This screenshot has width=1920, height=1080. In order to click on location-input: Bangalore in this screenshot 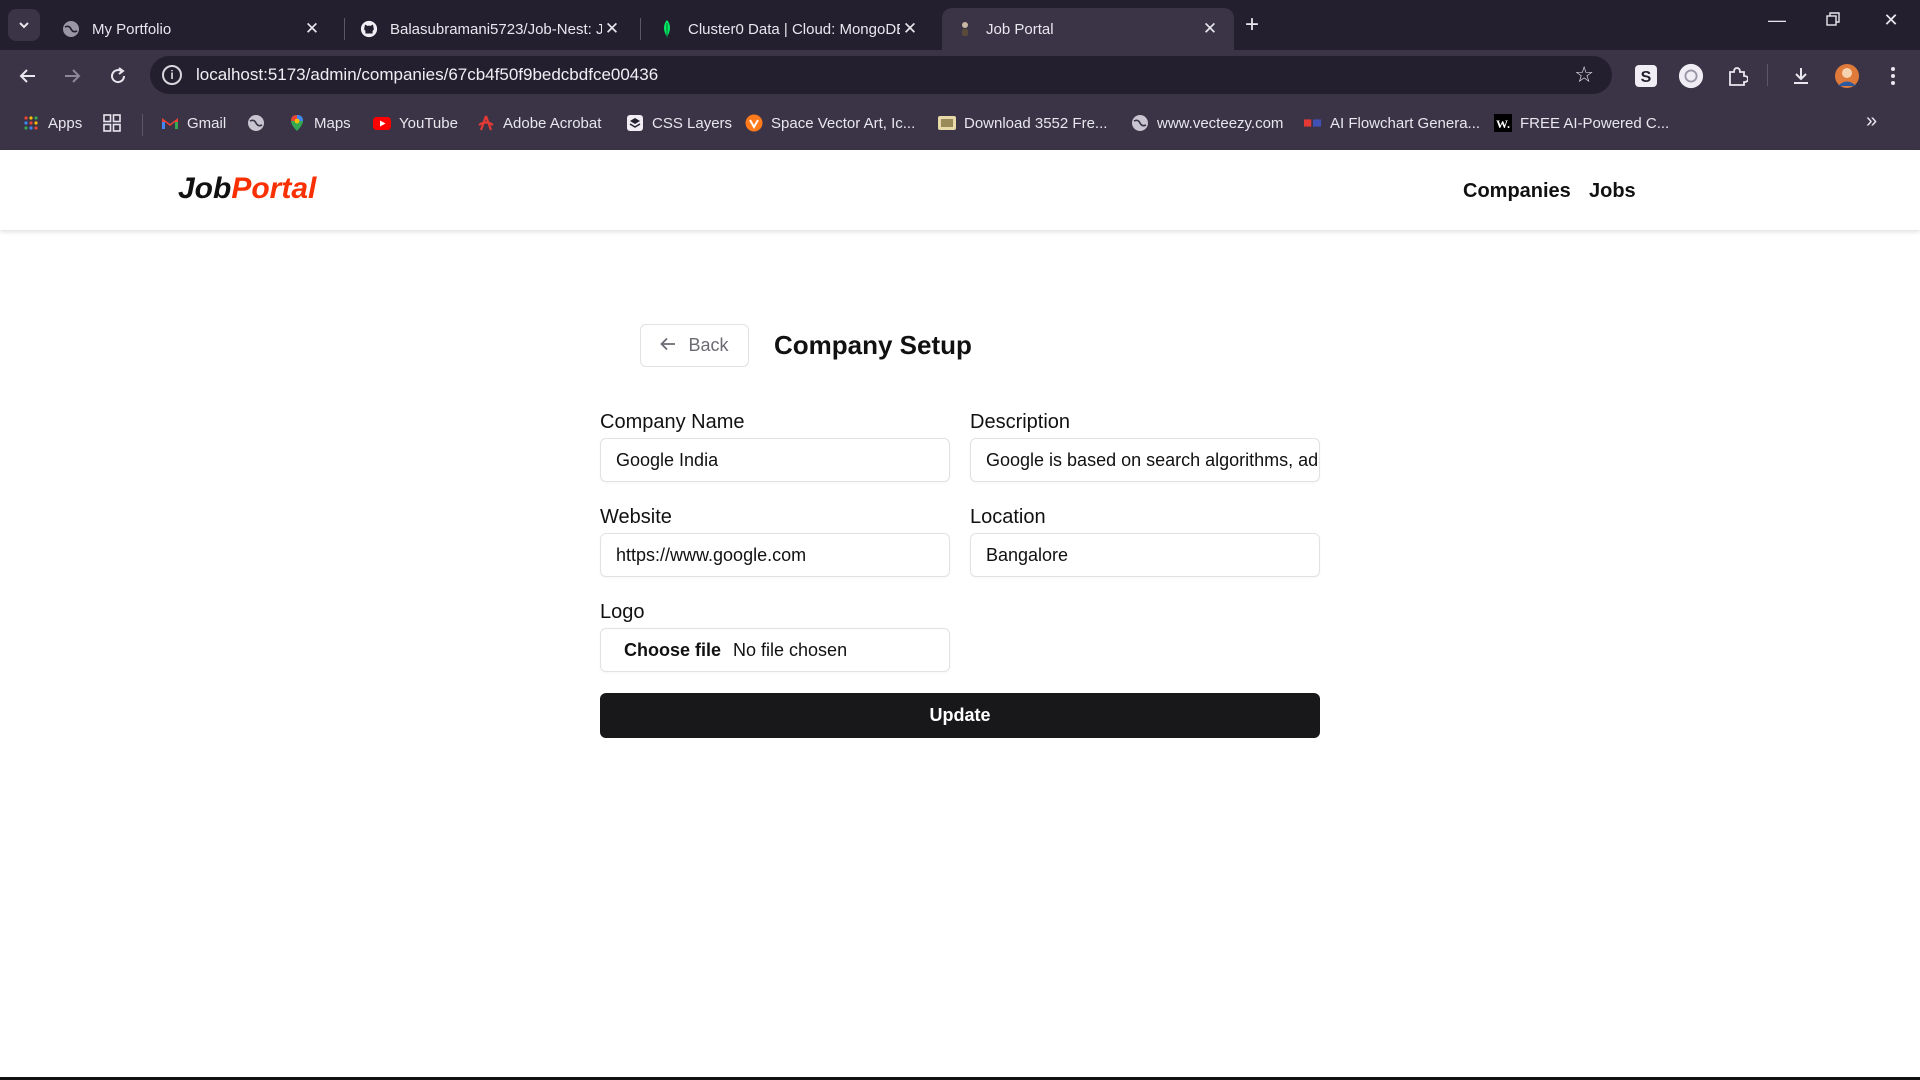, I will do `click(1145, 555)`.